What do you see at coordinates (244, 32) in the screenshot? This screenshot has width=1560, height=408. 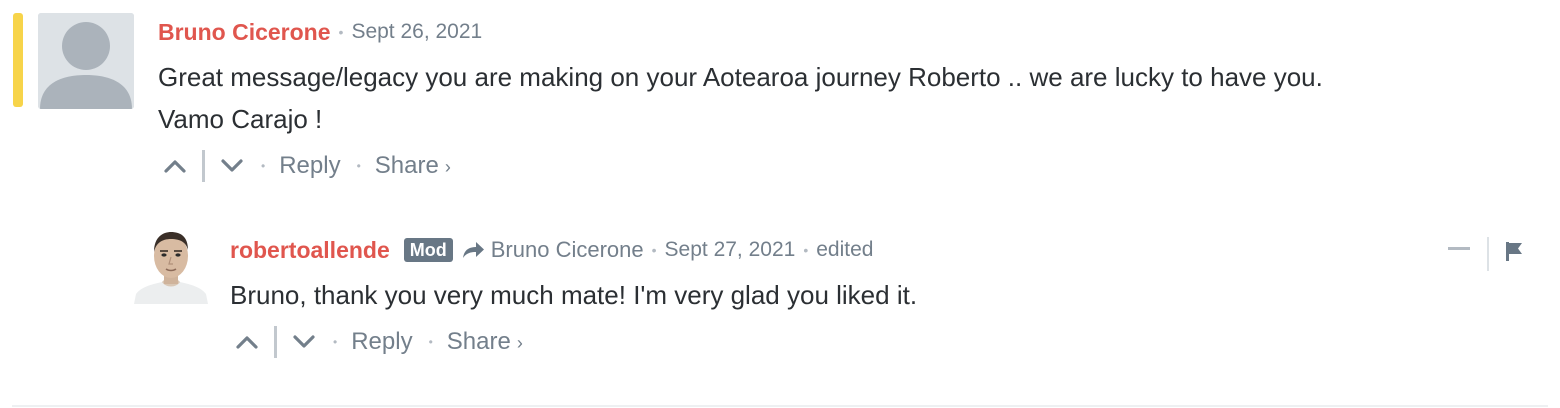 I see `comment-author-link: Bruno Cicerone` at bounding box center [244, 32].